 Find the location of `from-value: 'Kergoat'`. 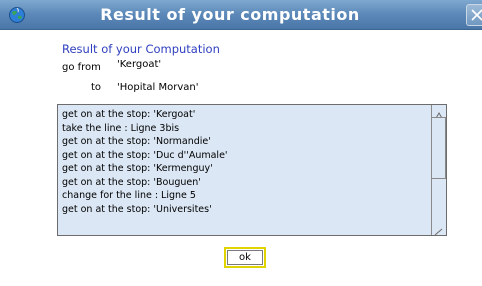

from-value: 'Kergoat' is located at coordinates (139, 64).